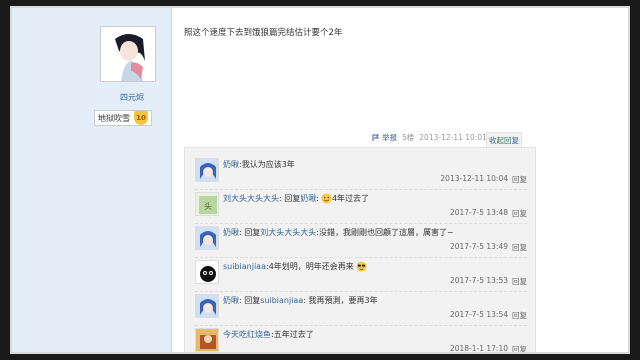 The image size is (640, 360). What do you see at coordinates (350, 198) in the screenshot?
I see `reply-text: 4年过去了` at bounding box center [350, 198].